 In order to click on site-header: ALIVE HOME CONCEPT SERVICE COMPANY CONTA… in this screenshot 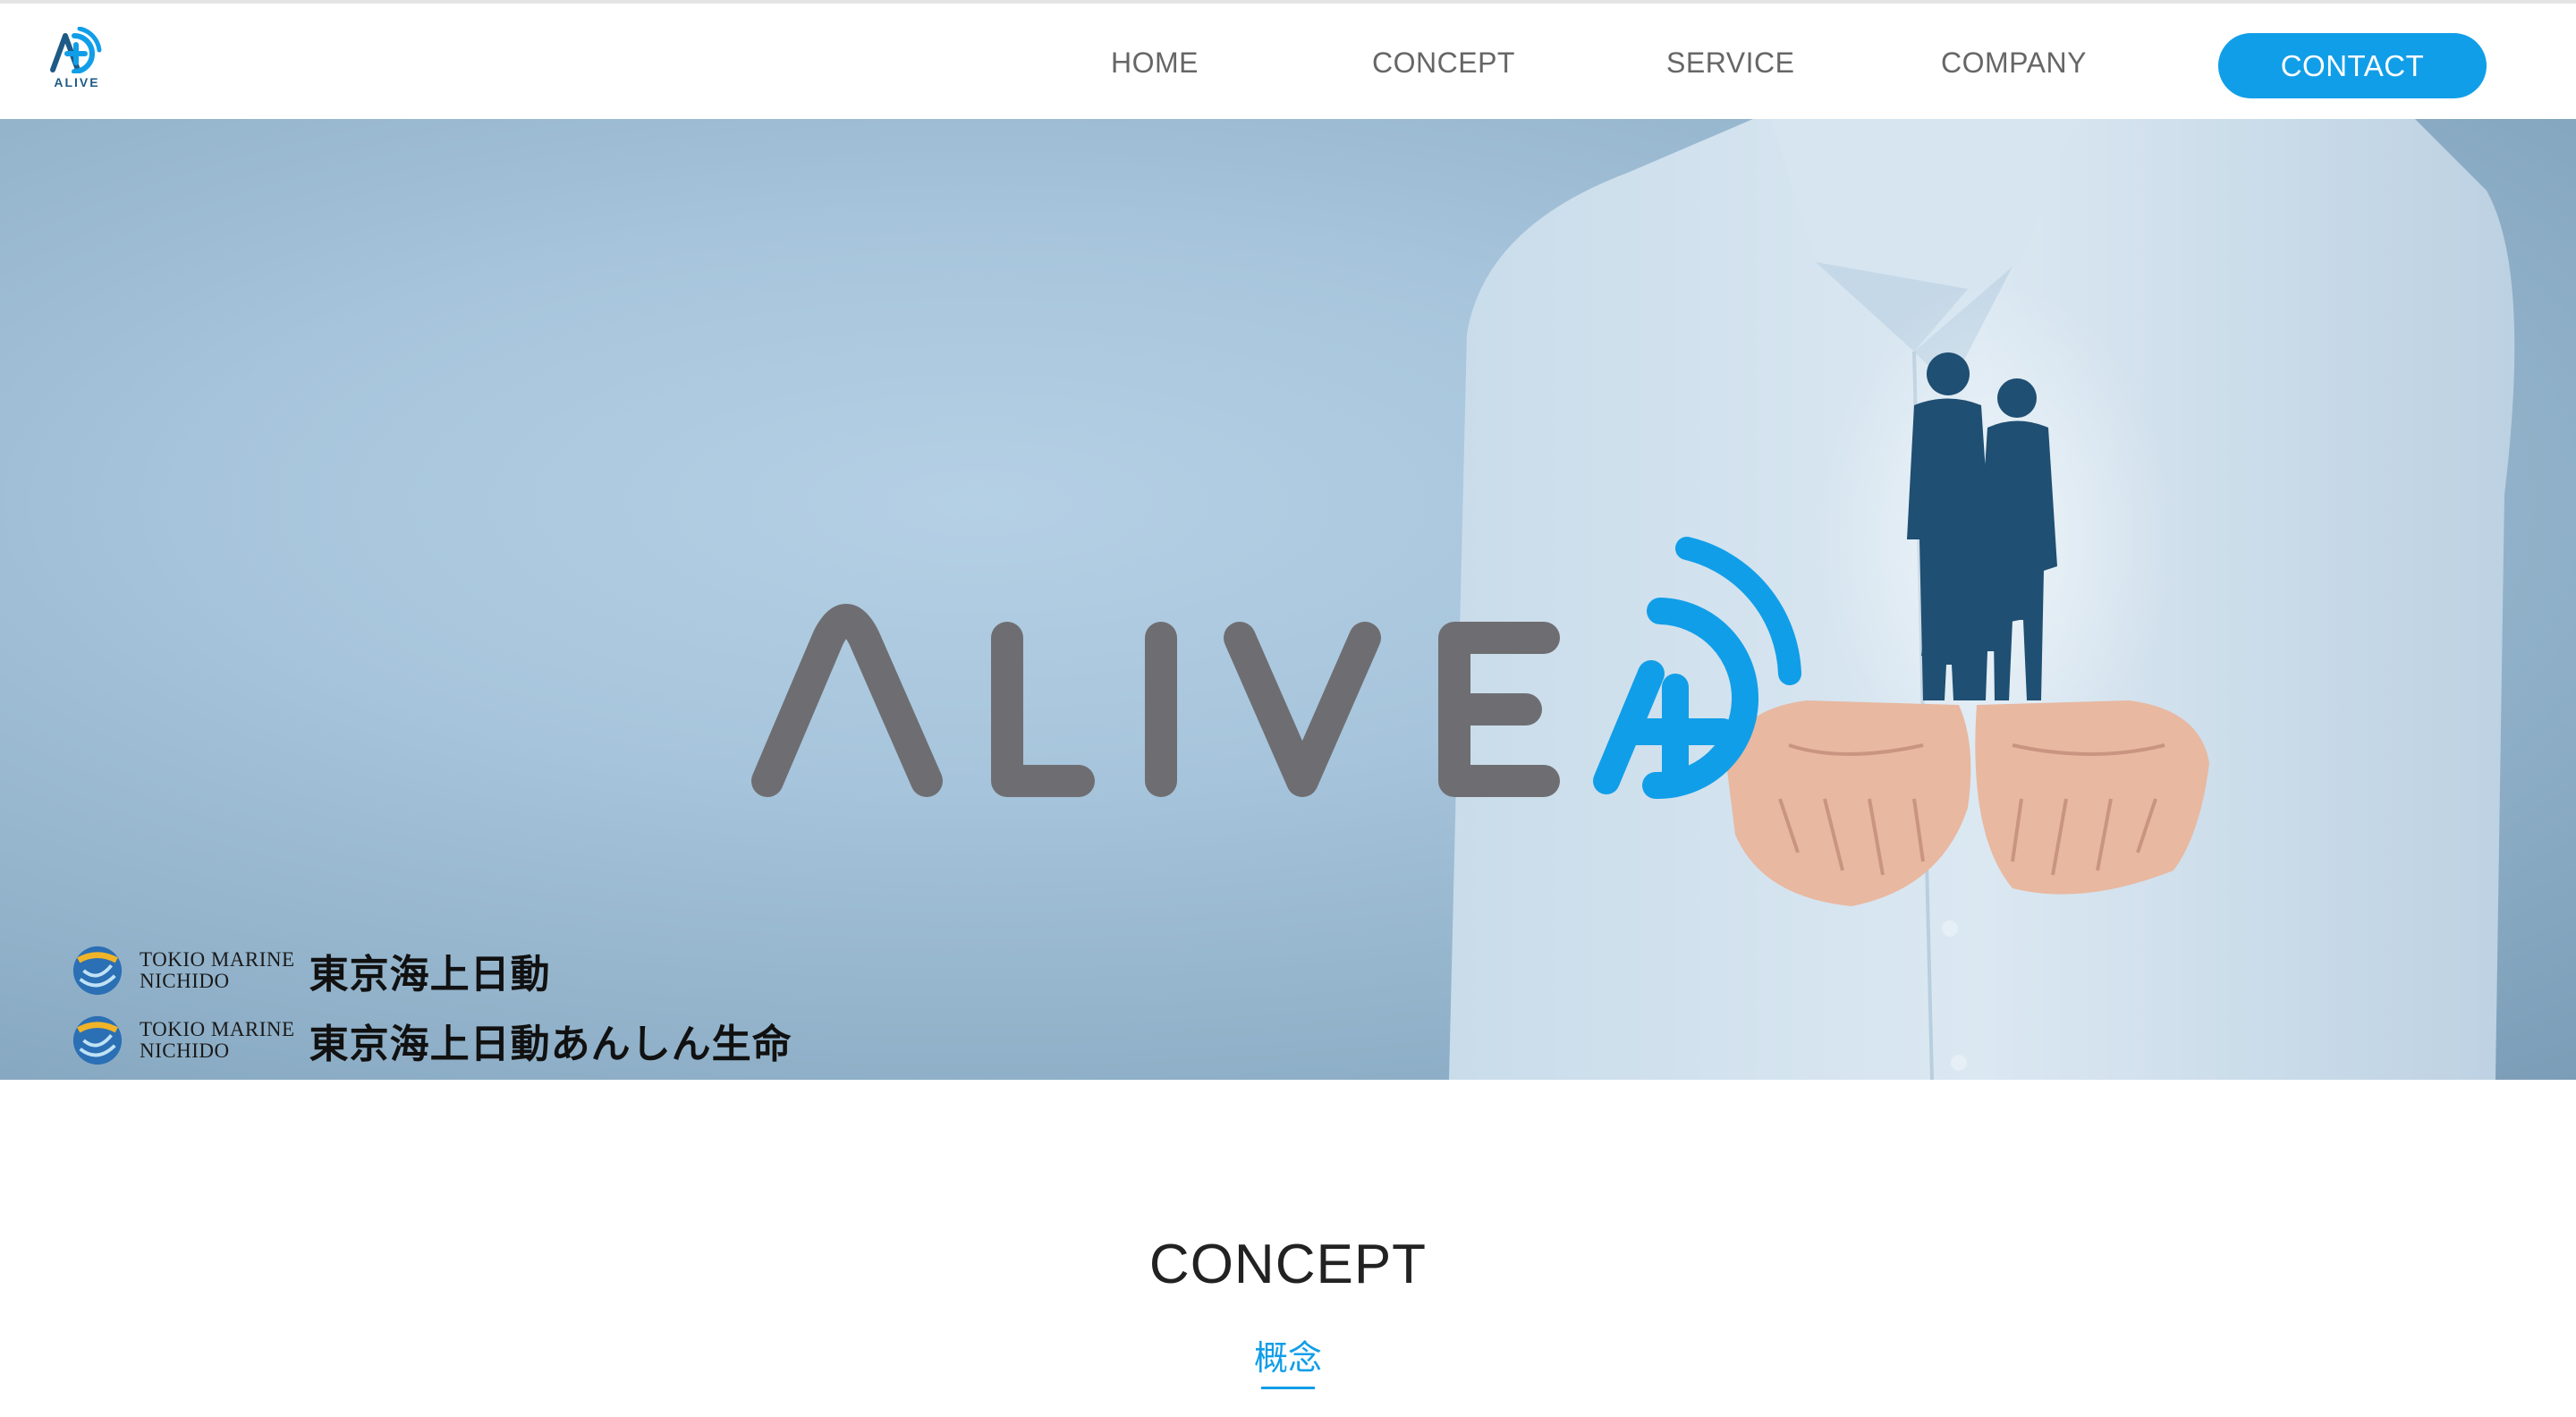, I will do `click(1288, 60)`.